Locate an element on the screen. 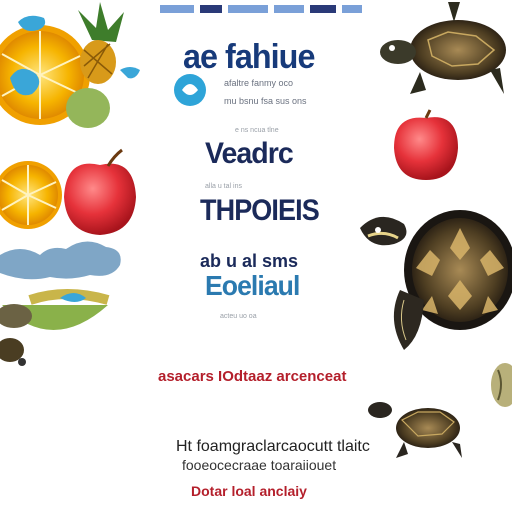 This screenshot has width=512, height=512. section-1-heading: Veadrc is located at coordinates (249, 153).